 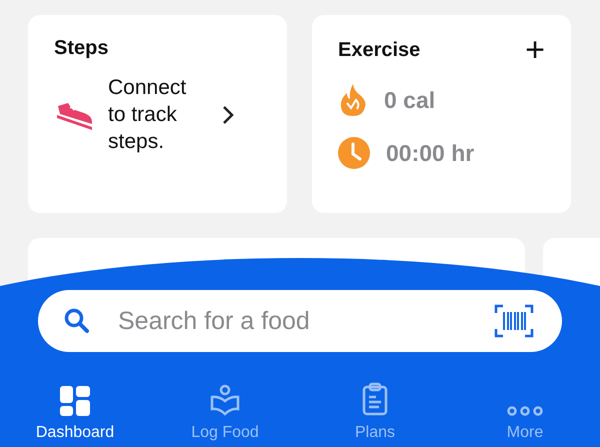 I want to click on card-title: Steps, so click(x=82, y=48).